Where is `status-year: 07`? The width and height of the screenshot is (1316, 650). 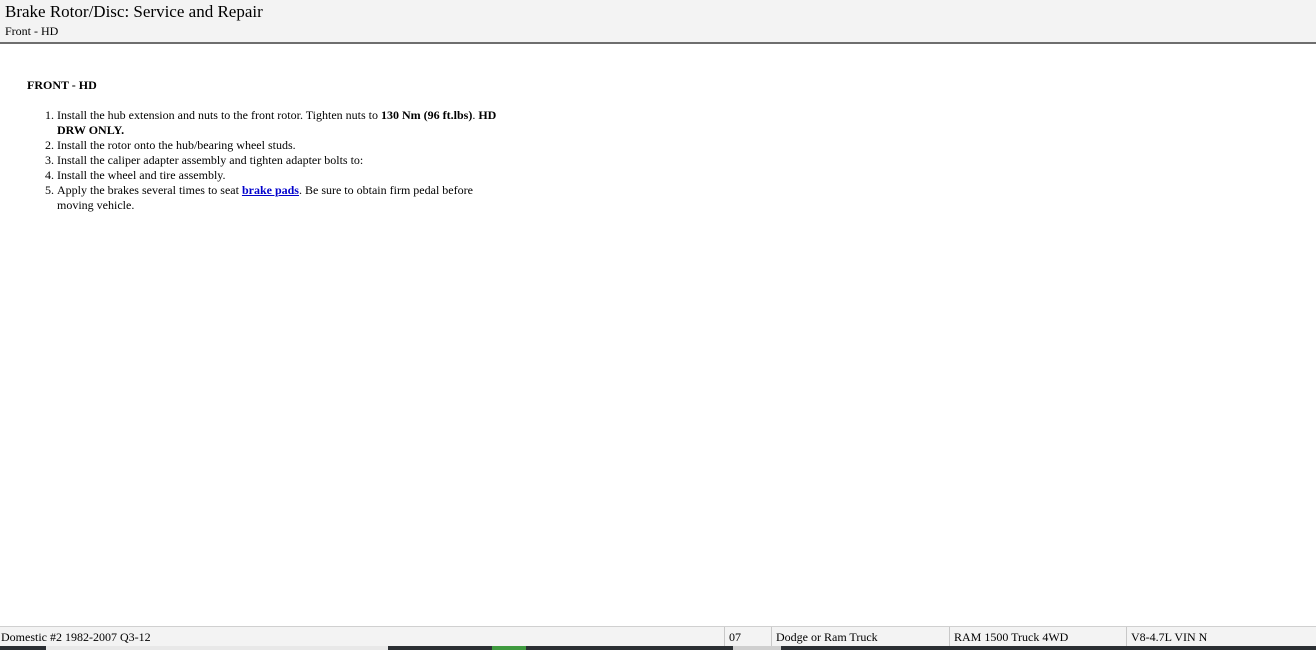 status-year: 07 is located at coordinates (747, 637).